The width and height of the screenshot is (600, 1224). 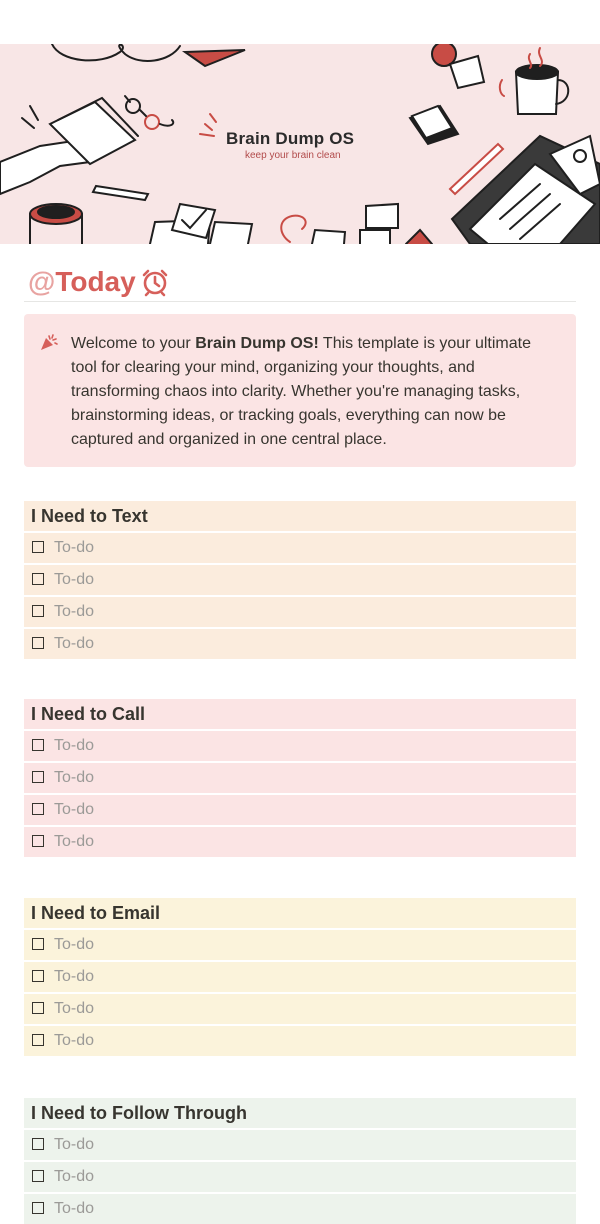 What do you see at coordinates (42, 281) in the screenshot?
I see `page-title-prefix: @` at bounding box center [42, 281].